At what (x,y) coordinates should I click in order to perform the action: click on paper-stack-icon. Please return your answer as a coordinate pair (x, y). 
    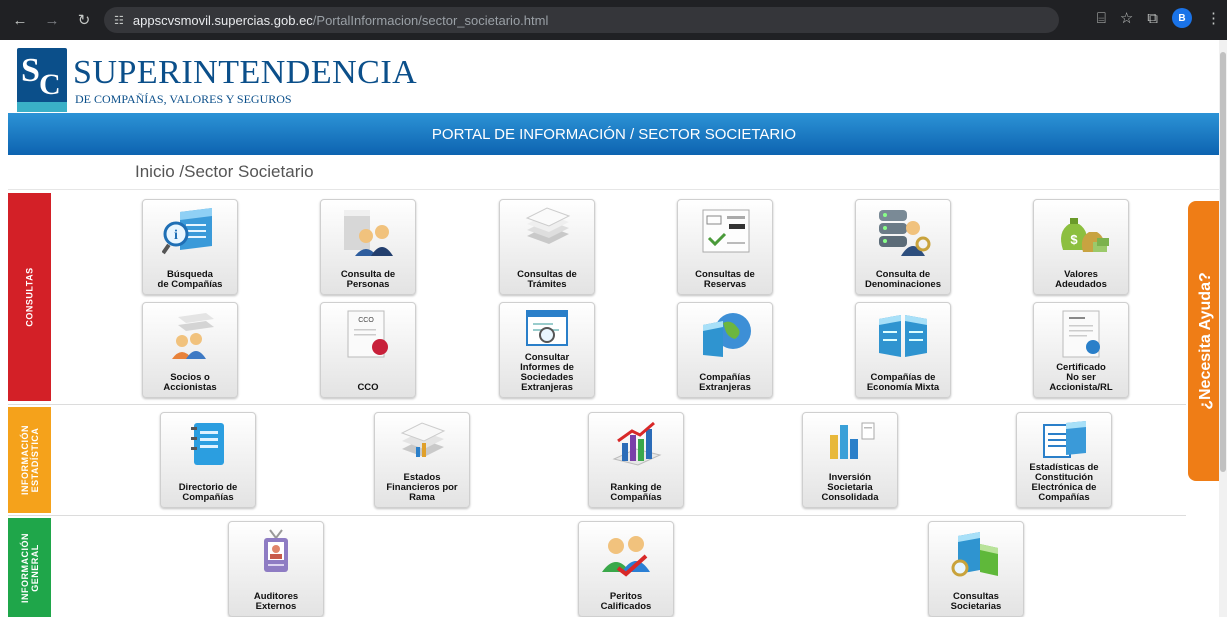
    Looking at the image, I should click on (548, 225).